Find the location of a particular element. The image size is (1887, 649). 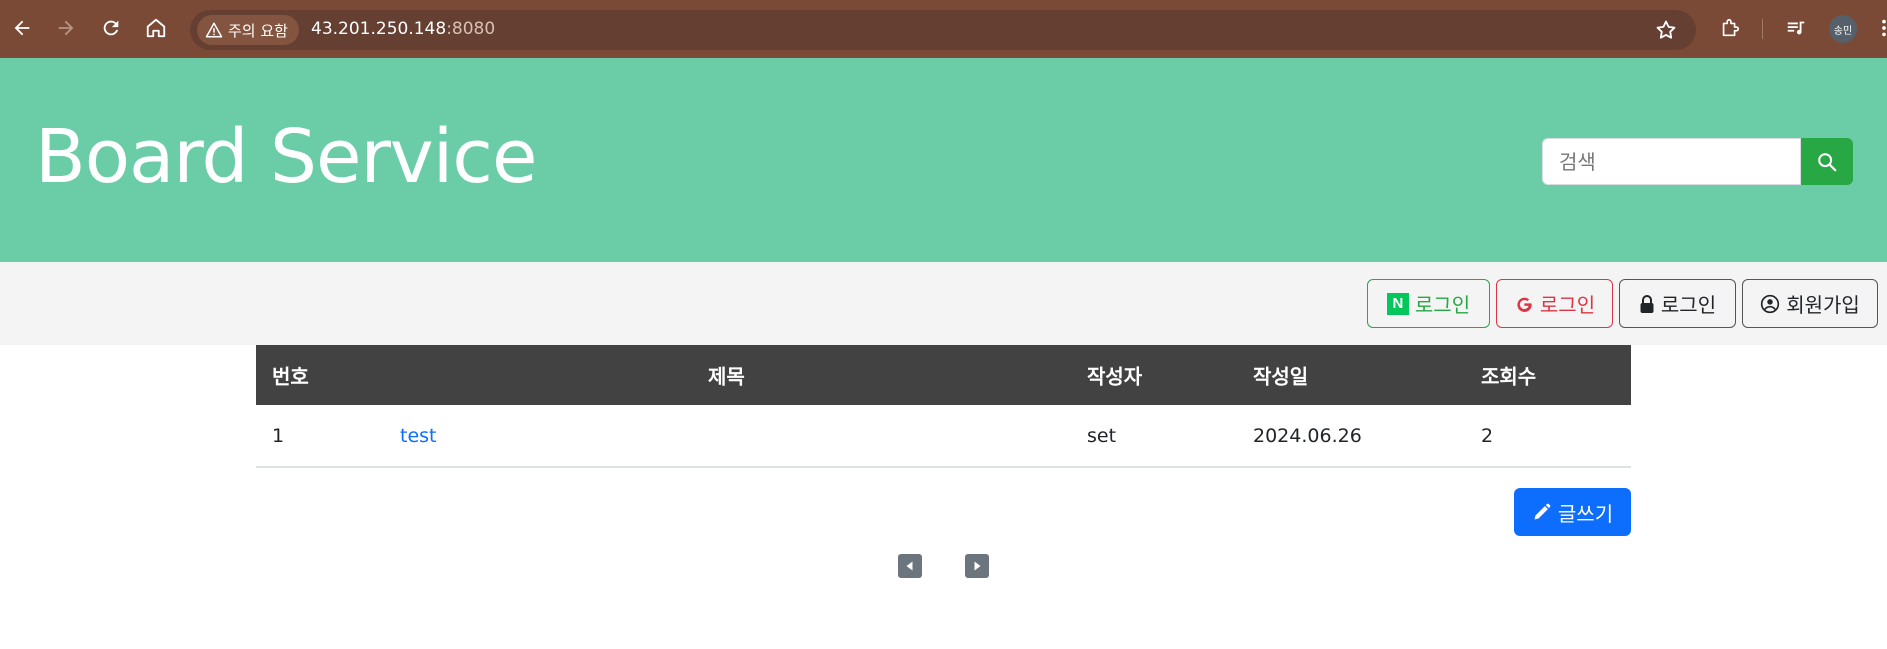

lock-icon is located at coordinates (1647, 303).